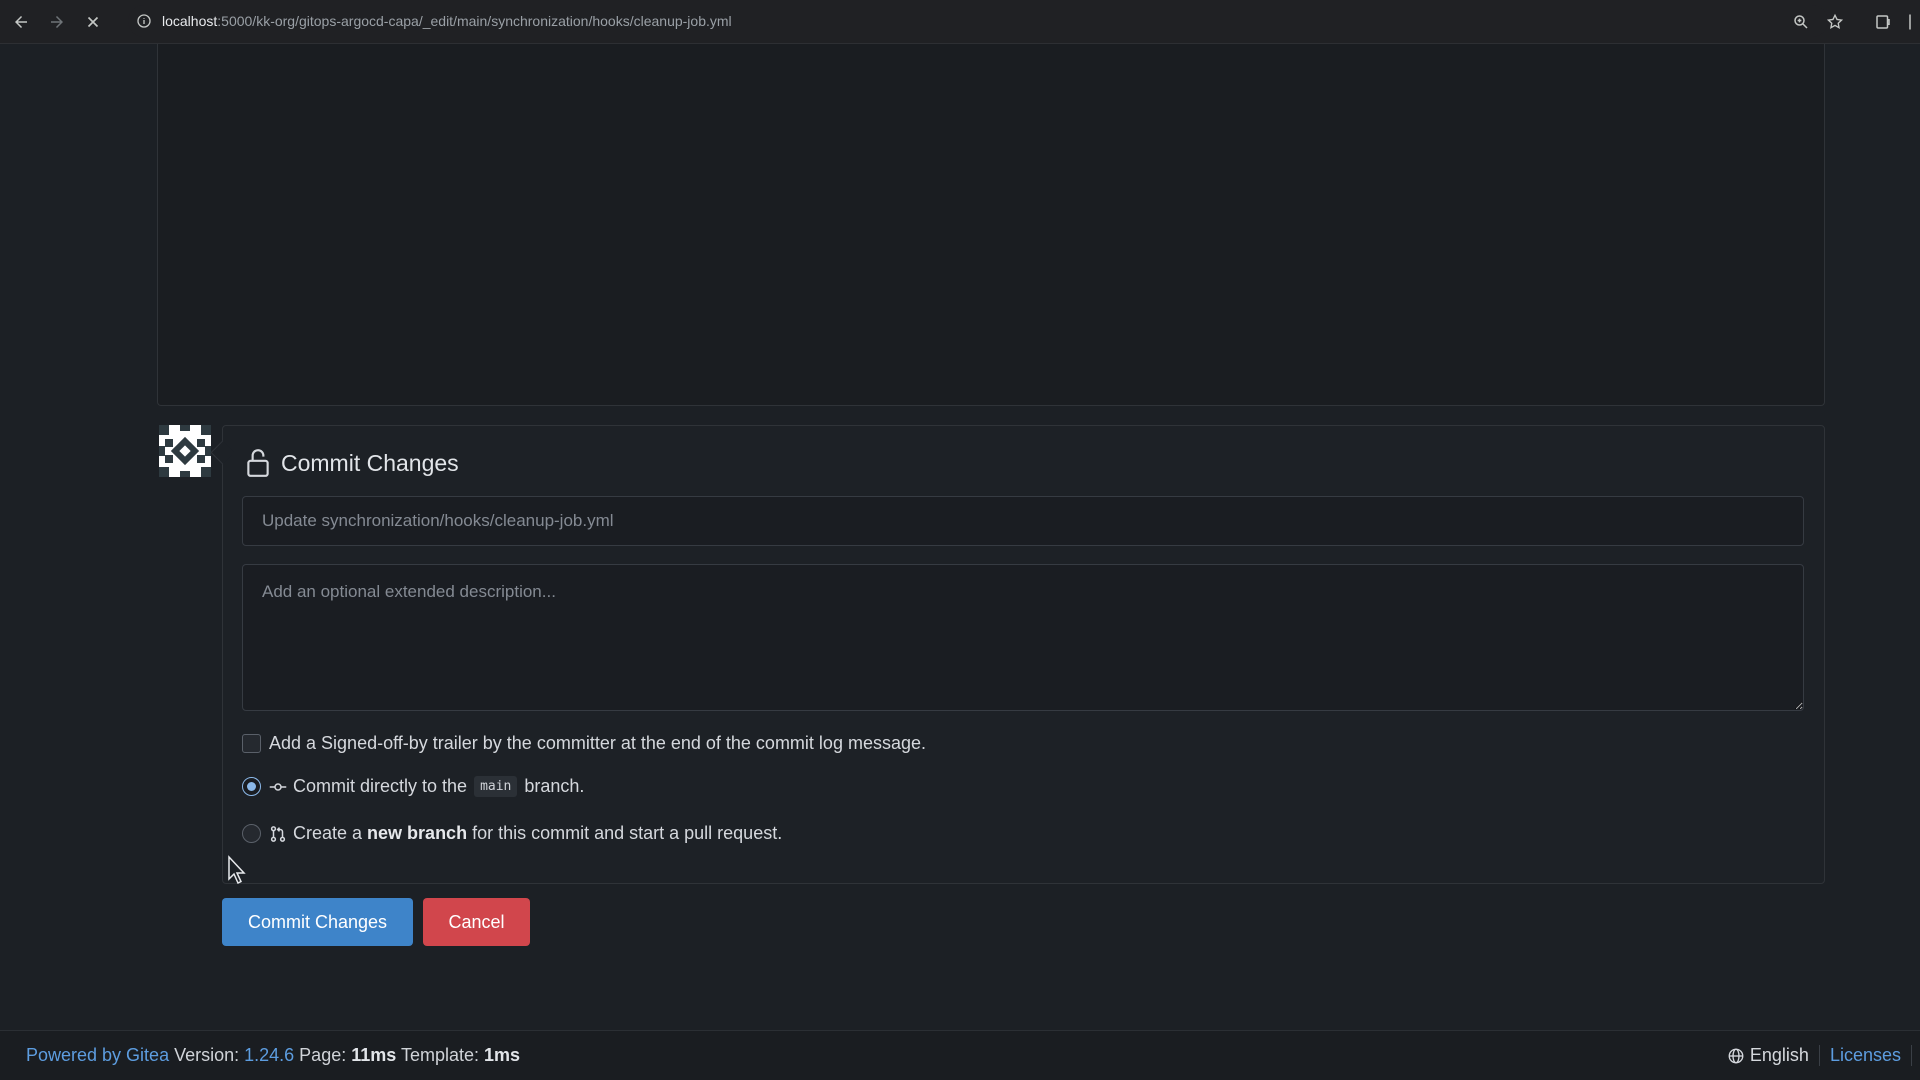 The width and height of the screenshot is (1920, 1080). Describe the element at coordinates (1871, 1055) in the screenshot. I see `licenses-link: Licenses` at that location.